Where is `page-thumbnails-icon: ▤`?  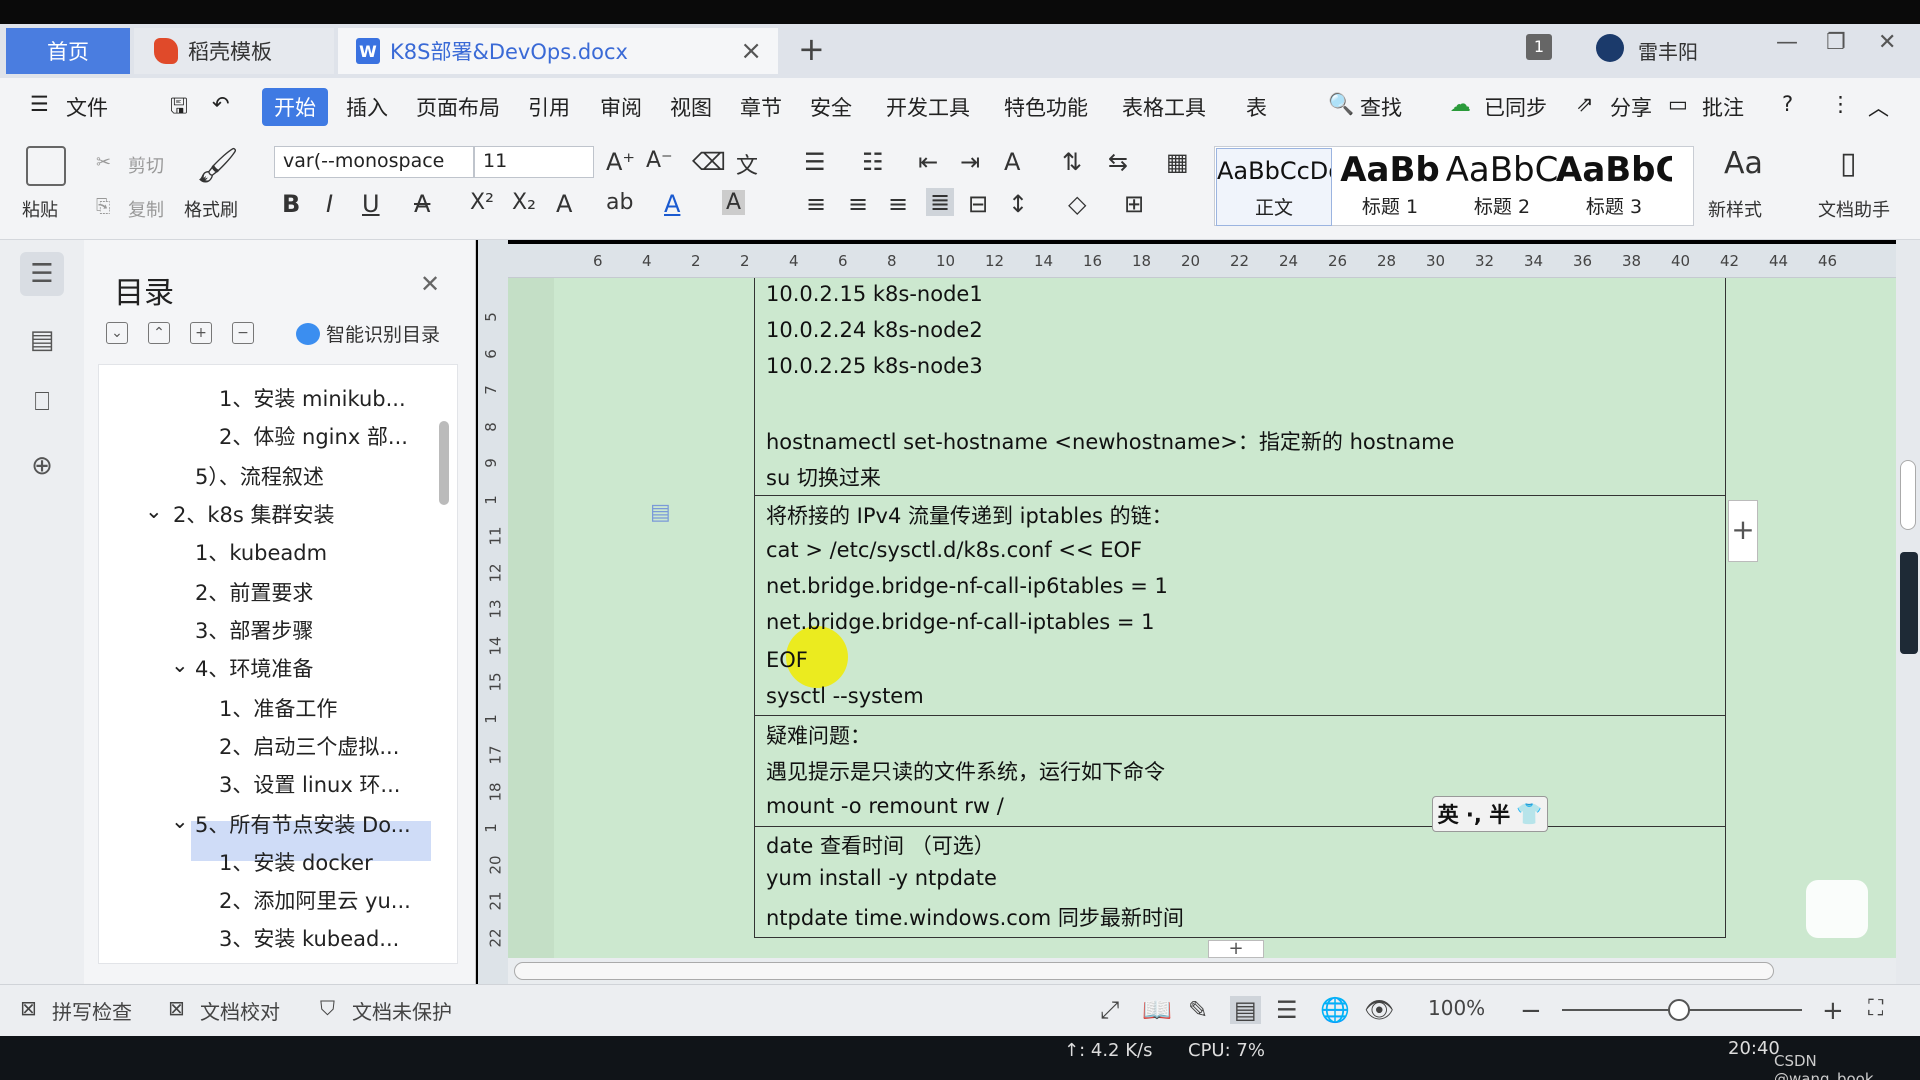 page-thumbnails-icon: ▤ is located at coordinates (42, 340).